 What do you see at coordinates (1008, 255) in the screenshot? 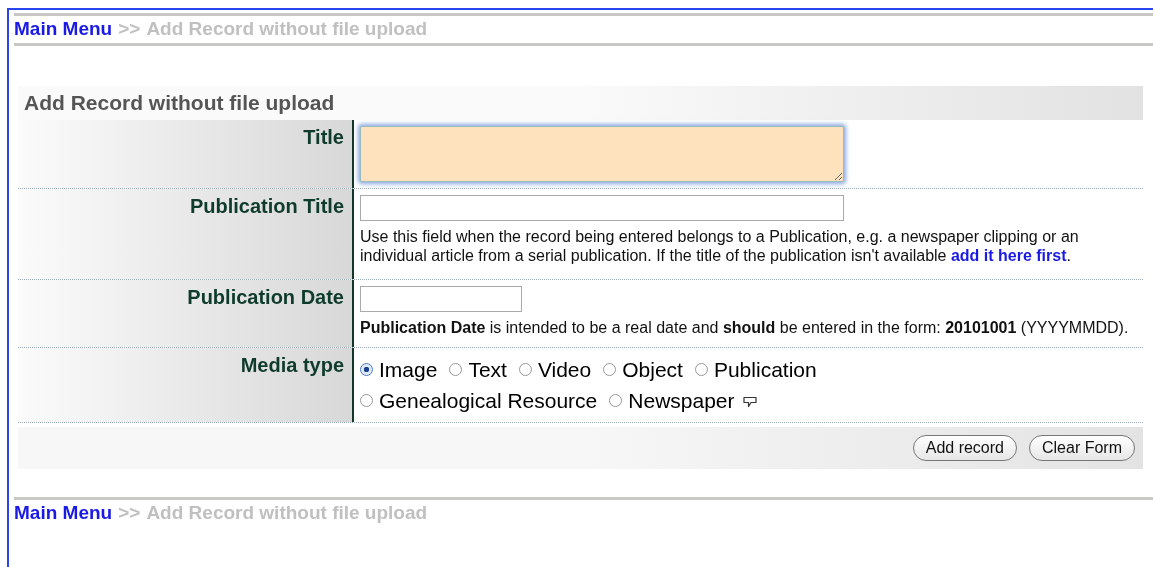
I see `add-link: add it here first` at bounding box center [1008, 255].